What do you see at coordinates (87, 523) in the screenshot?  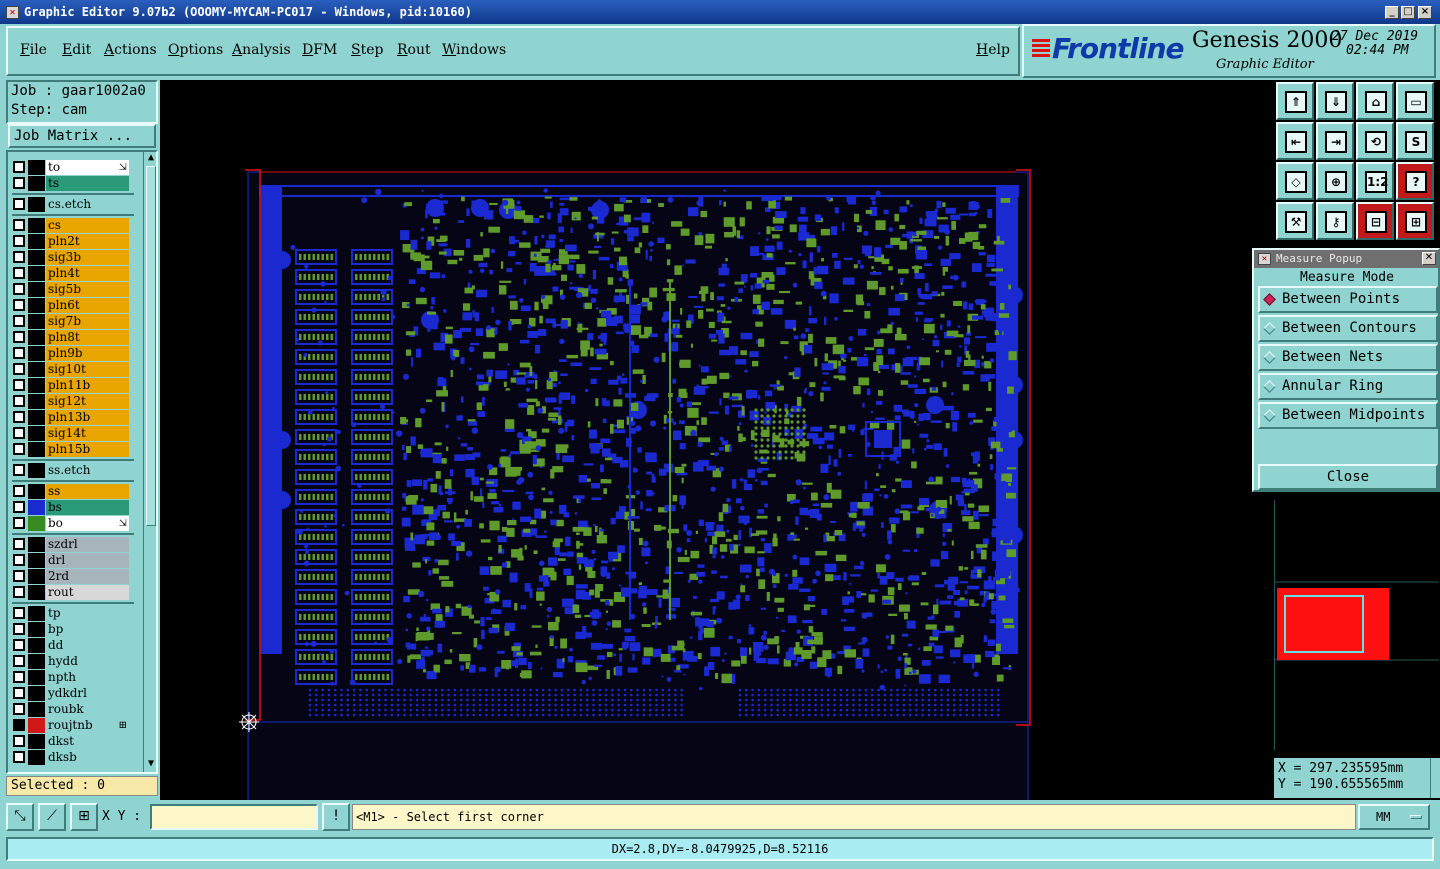 I see `layer-name: bo ⇲` at bounding box center [87, 523].